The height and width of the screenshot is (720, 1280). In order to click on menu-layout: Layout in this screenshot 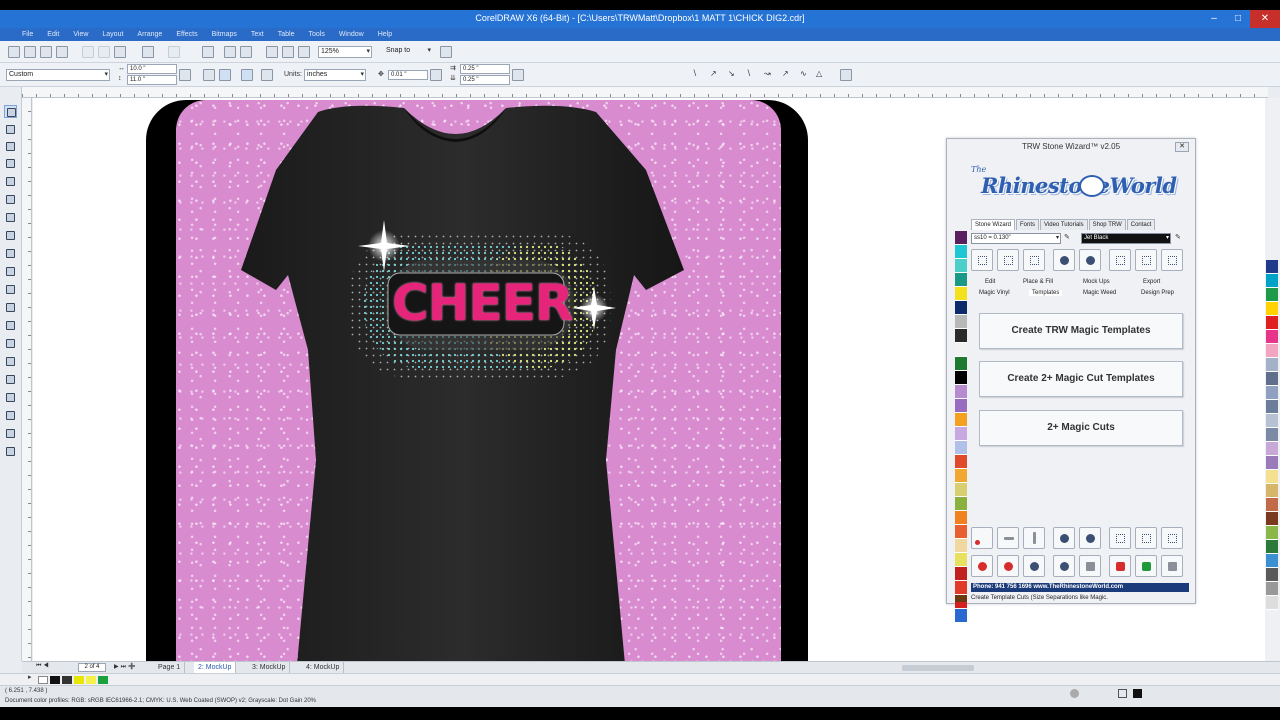, I will do `click(112, 34)`.